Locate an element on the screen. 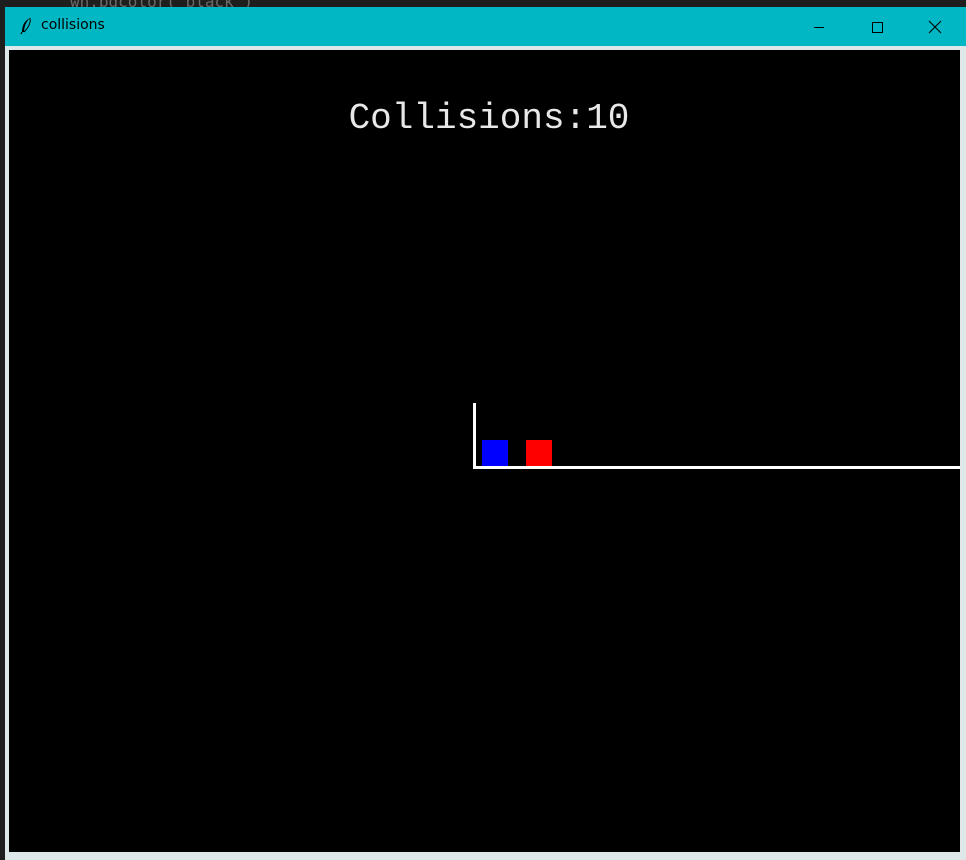 The width and height of the screenshot is (966, 860). close-button is located at coordinates (935, 26).